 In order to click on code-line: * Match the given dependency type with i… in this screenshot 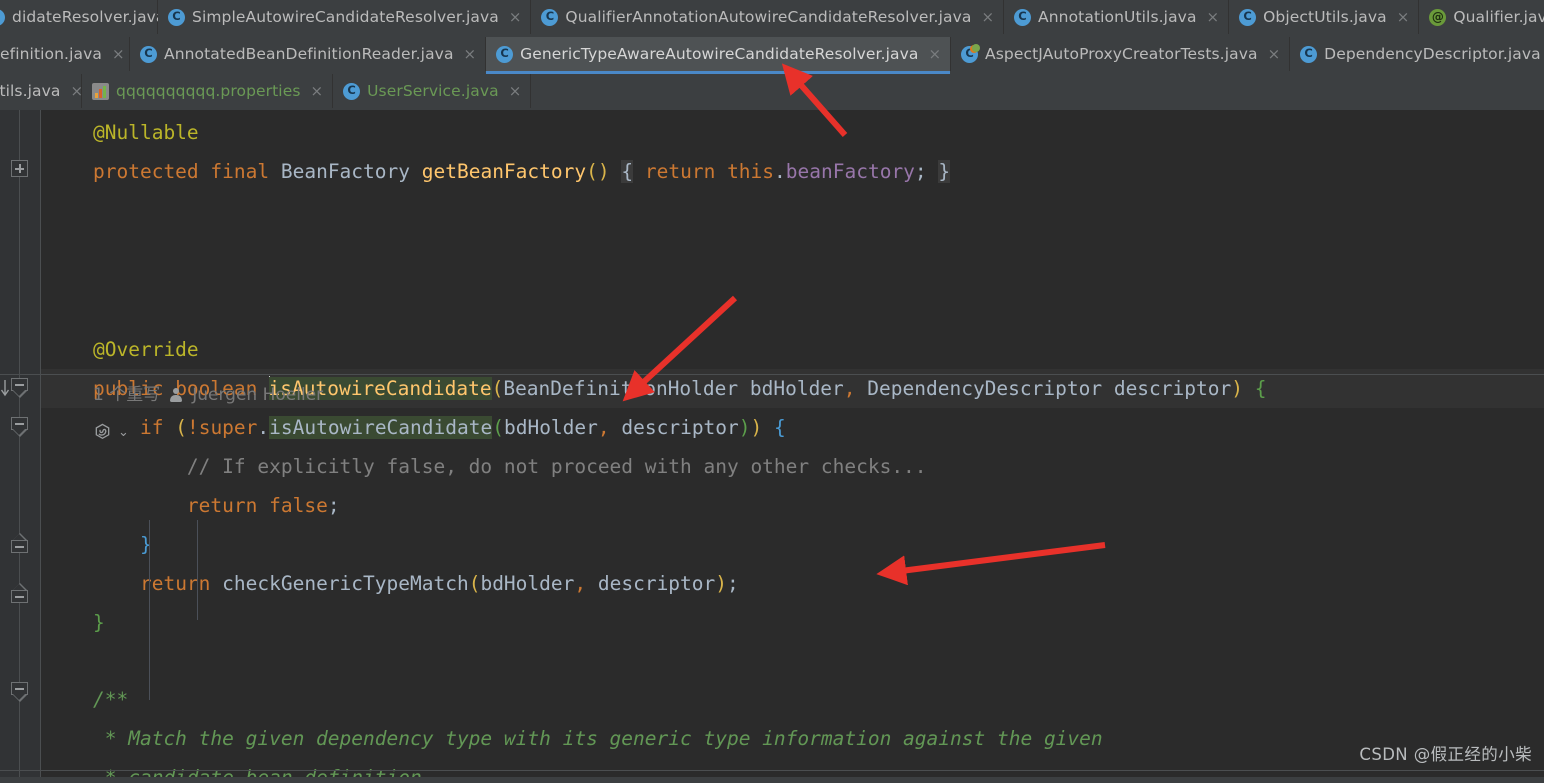, I will do `click(792, 738)`.